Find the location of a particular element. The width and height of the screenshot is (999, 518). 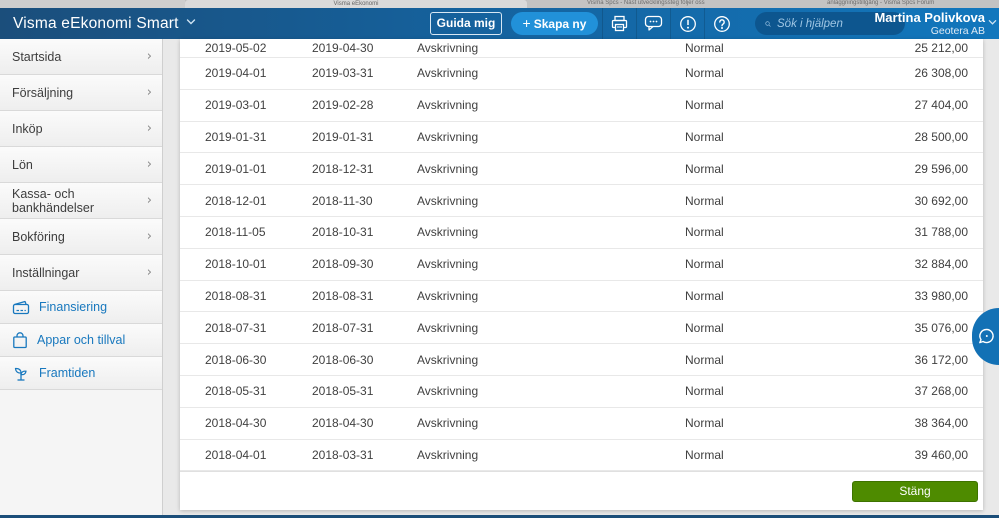

app-title: Visma eEkonomi Smart is located at coordinates (96, 24).